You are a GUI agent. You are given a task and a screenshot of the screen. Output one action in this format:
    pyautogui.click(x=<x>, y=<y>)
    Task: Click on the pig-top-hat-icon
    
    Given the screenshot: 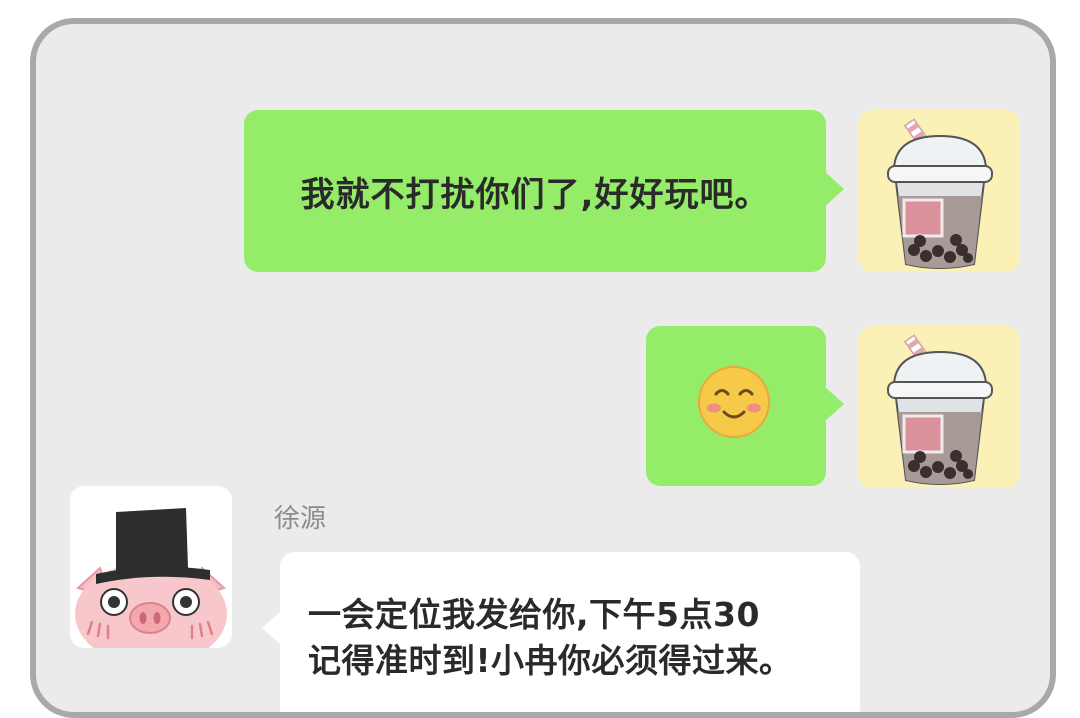 What is the action you would take?
    pyautogui.click(x=151, y=567)
    